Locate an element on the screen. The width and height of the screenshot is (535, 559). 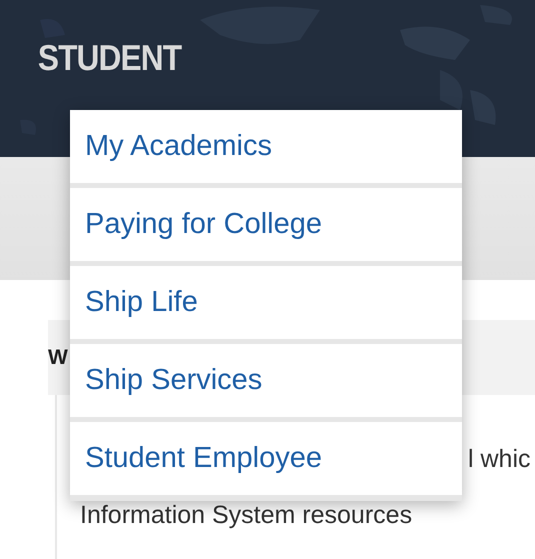
panel-heading: W is located at coordinates (58, 358).